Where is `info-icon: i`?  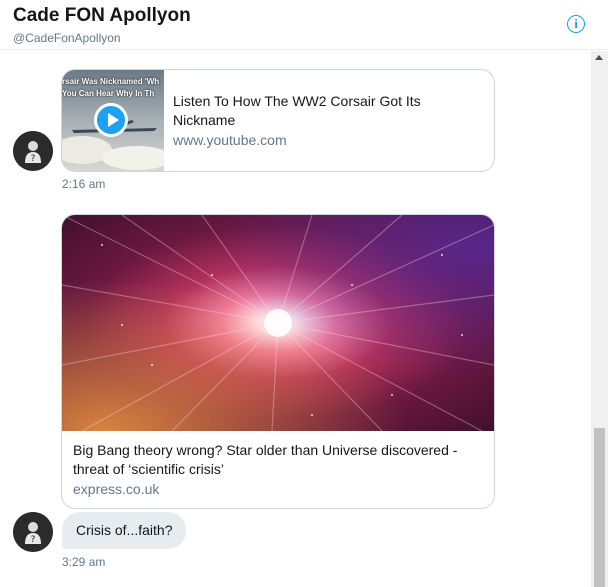
info-icon: i is located at coordinates (576, 24).